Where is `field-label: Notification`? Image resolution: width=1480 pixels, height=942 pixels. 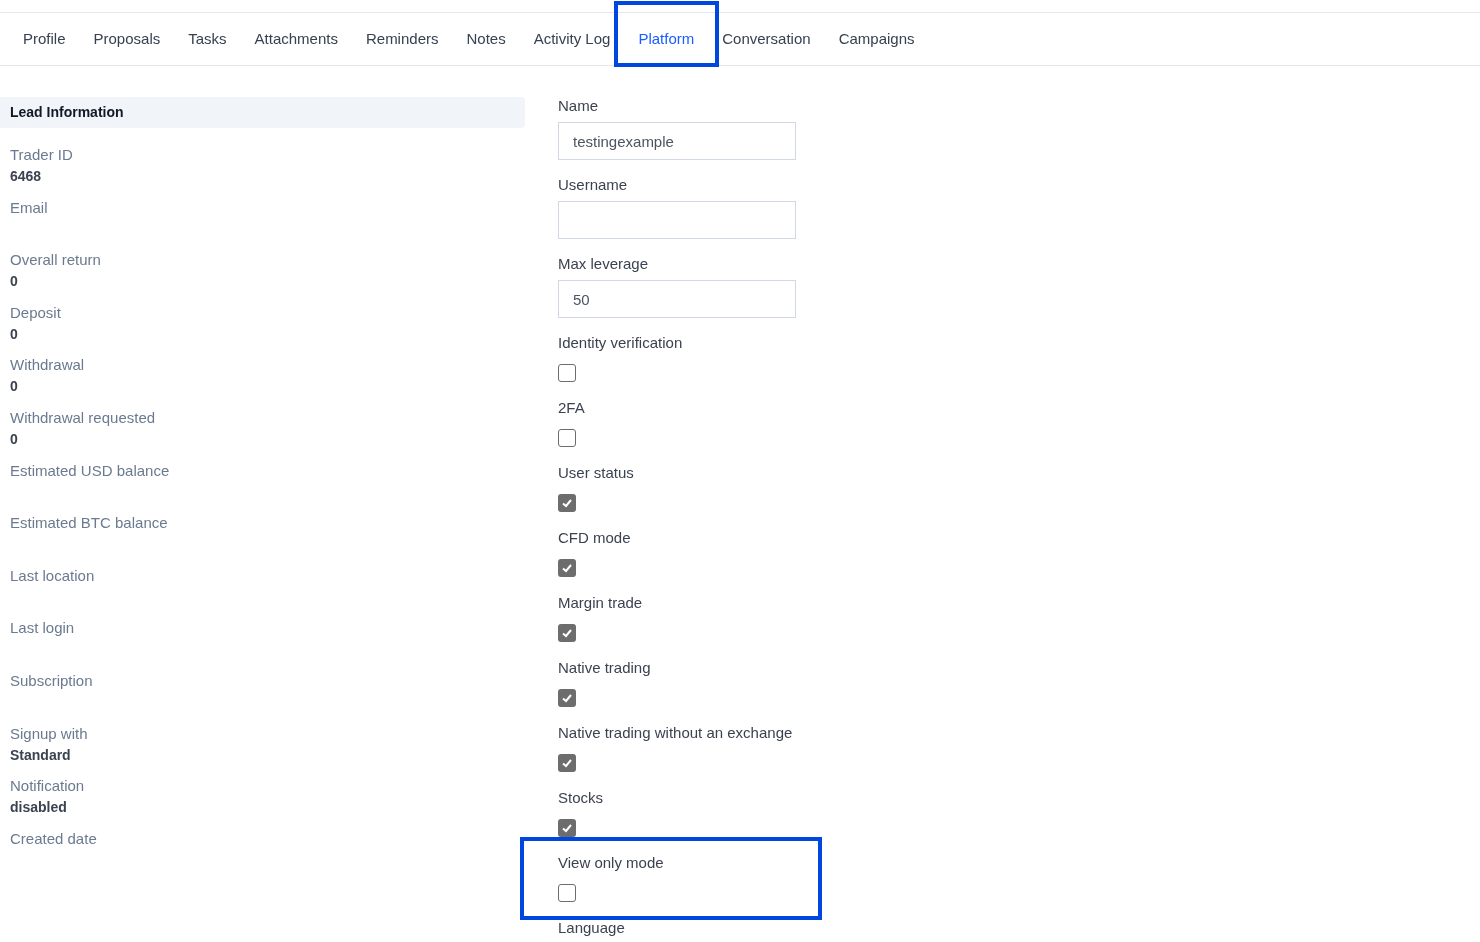 field-label: Notification is located at coordinates (47, 786).